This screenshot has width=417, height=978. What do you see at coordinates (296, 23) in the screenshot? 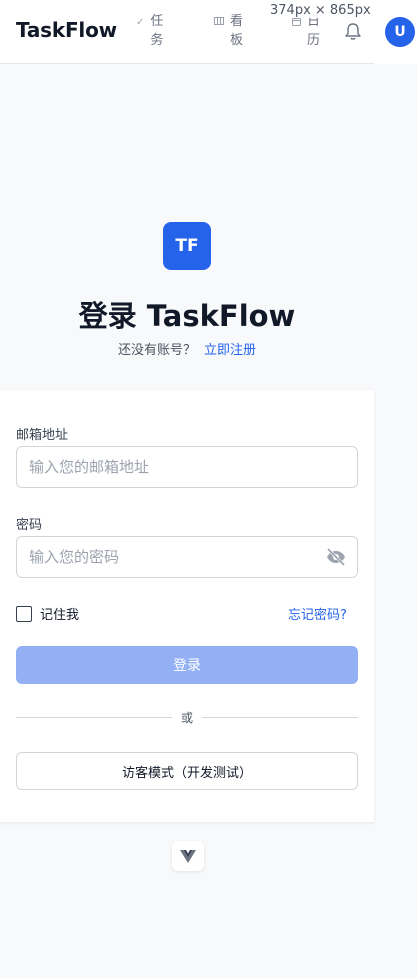
I see `calendar-icon` at bounding box center [296, 23].